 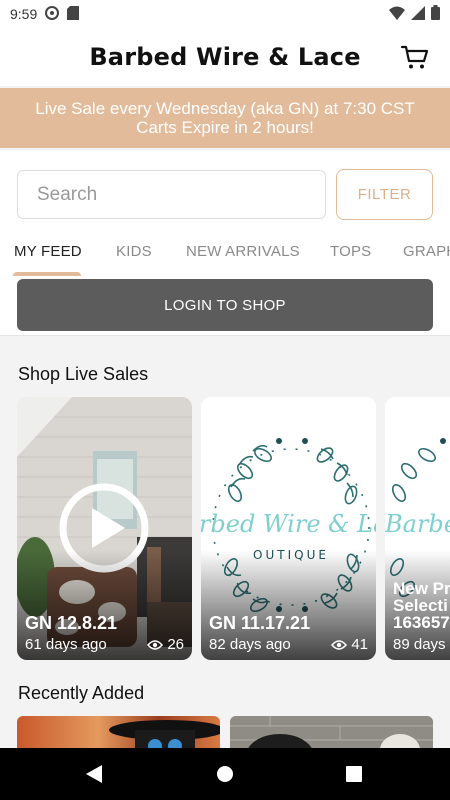 What do you see at coordinates (354, 774) in the screenshot?
I see `recents-icon` at bounding box center [354, 774].